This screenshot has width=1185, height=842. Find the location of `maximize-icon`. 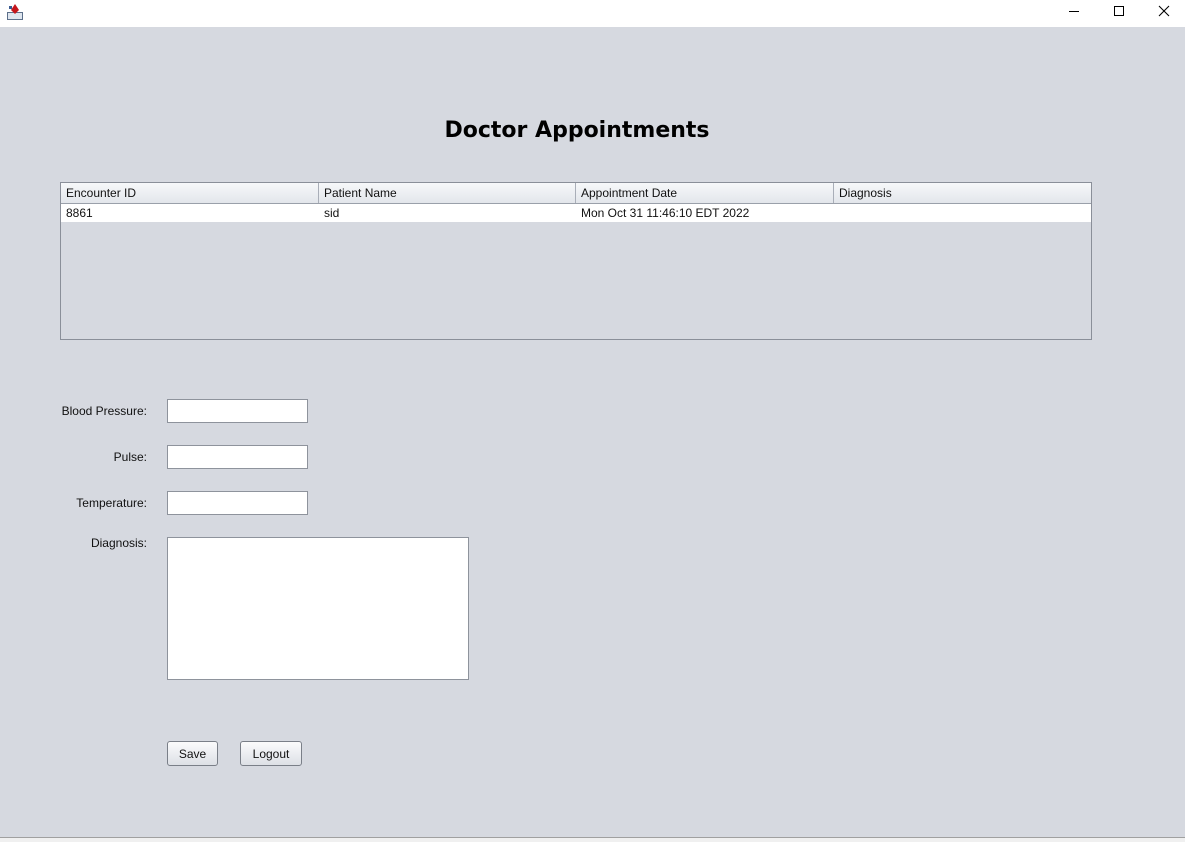

maximize-icon is located at coordinates (1119, 12).